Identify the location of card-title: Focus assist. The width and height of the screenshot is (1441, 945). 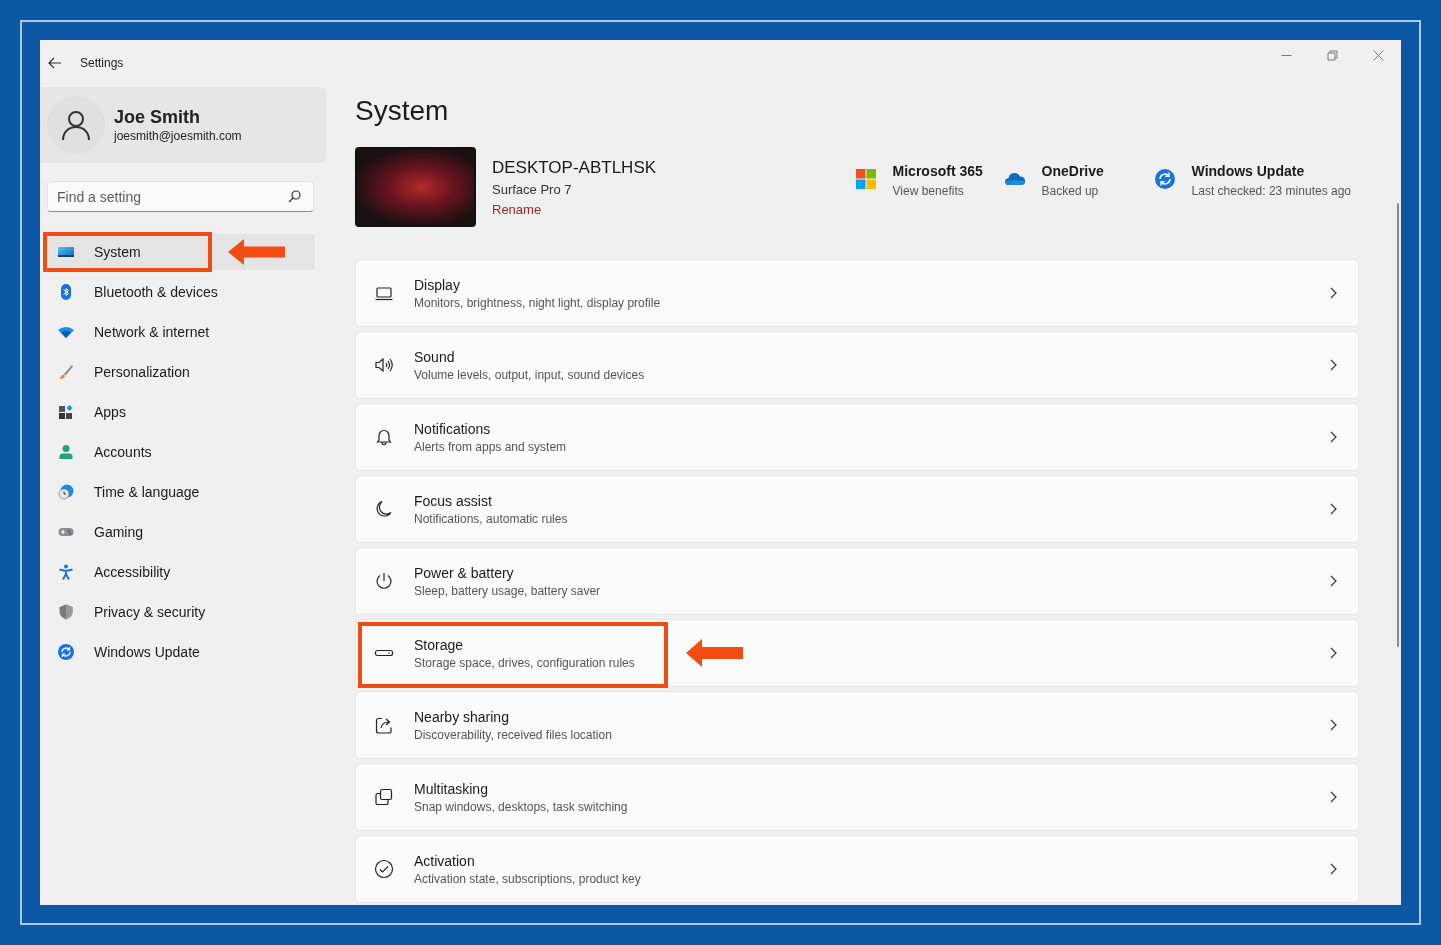
(453, 500).